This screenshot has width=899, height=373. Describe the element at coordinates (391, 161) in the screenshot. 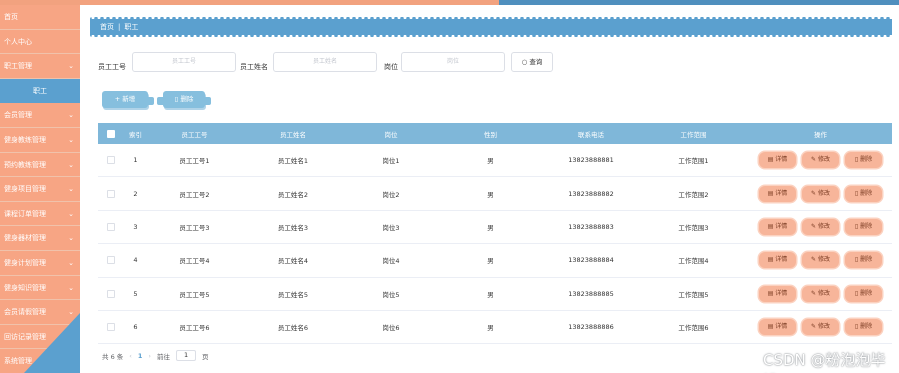

I see `cell-position: 岗位1` at that location.